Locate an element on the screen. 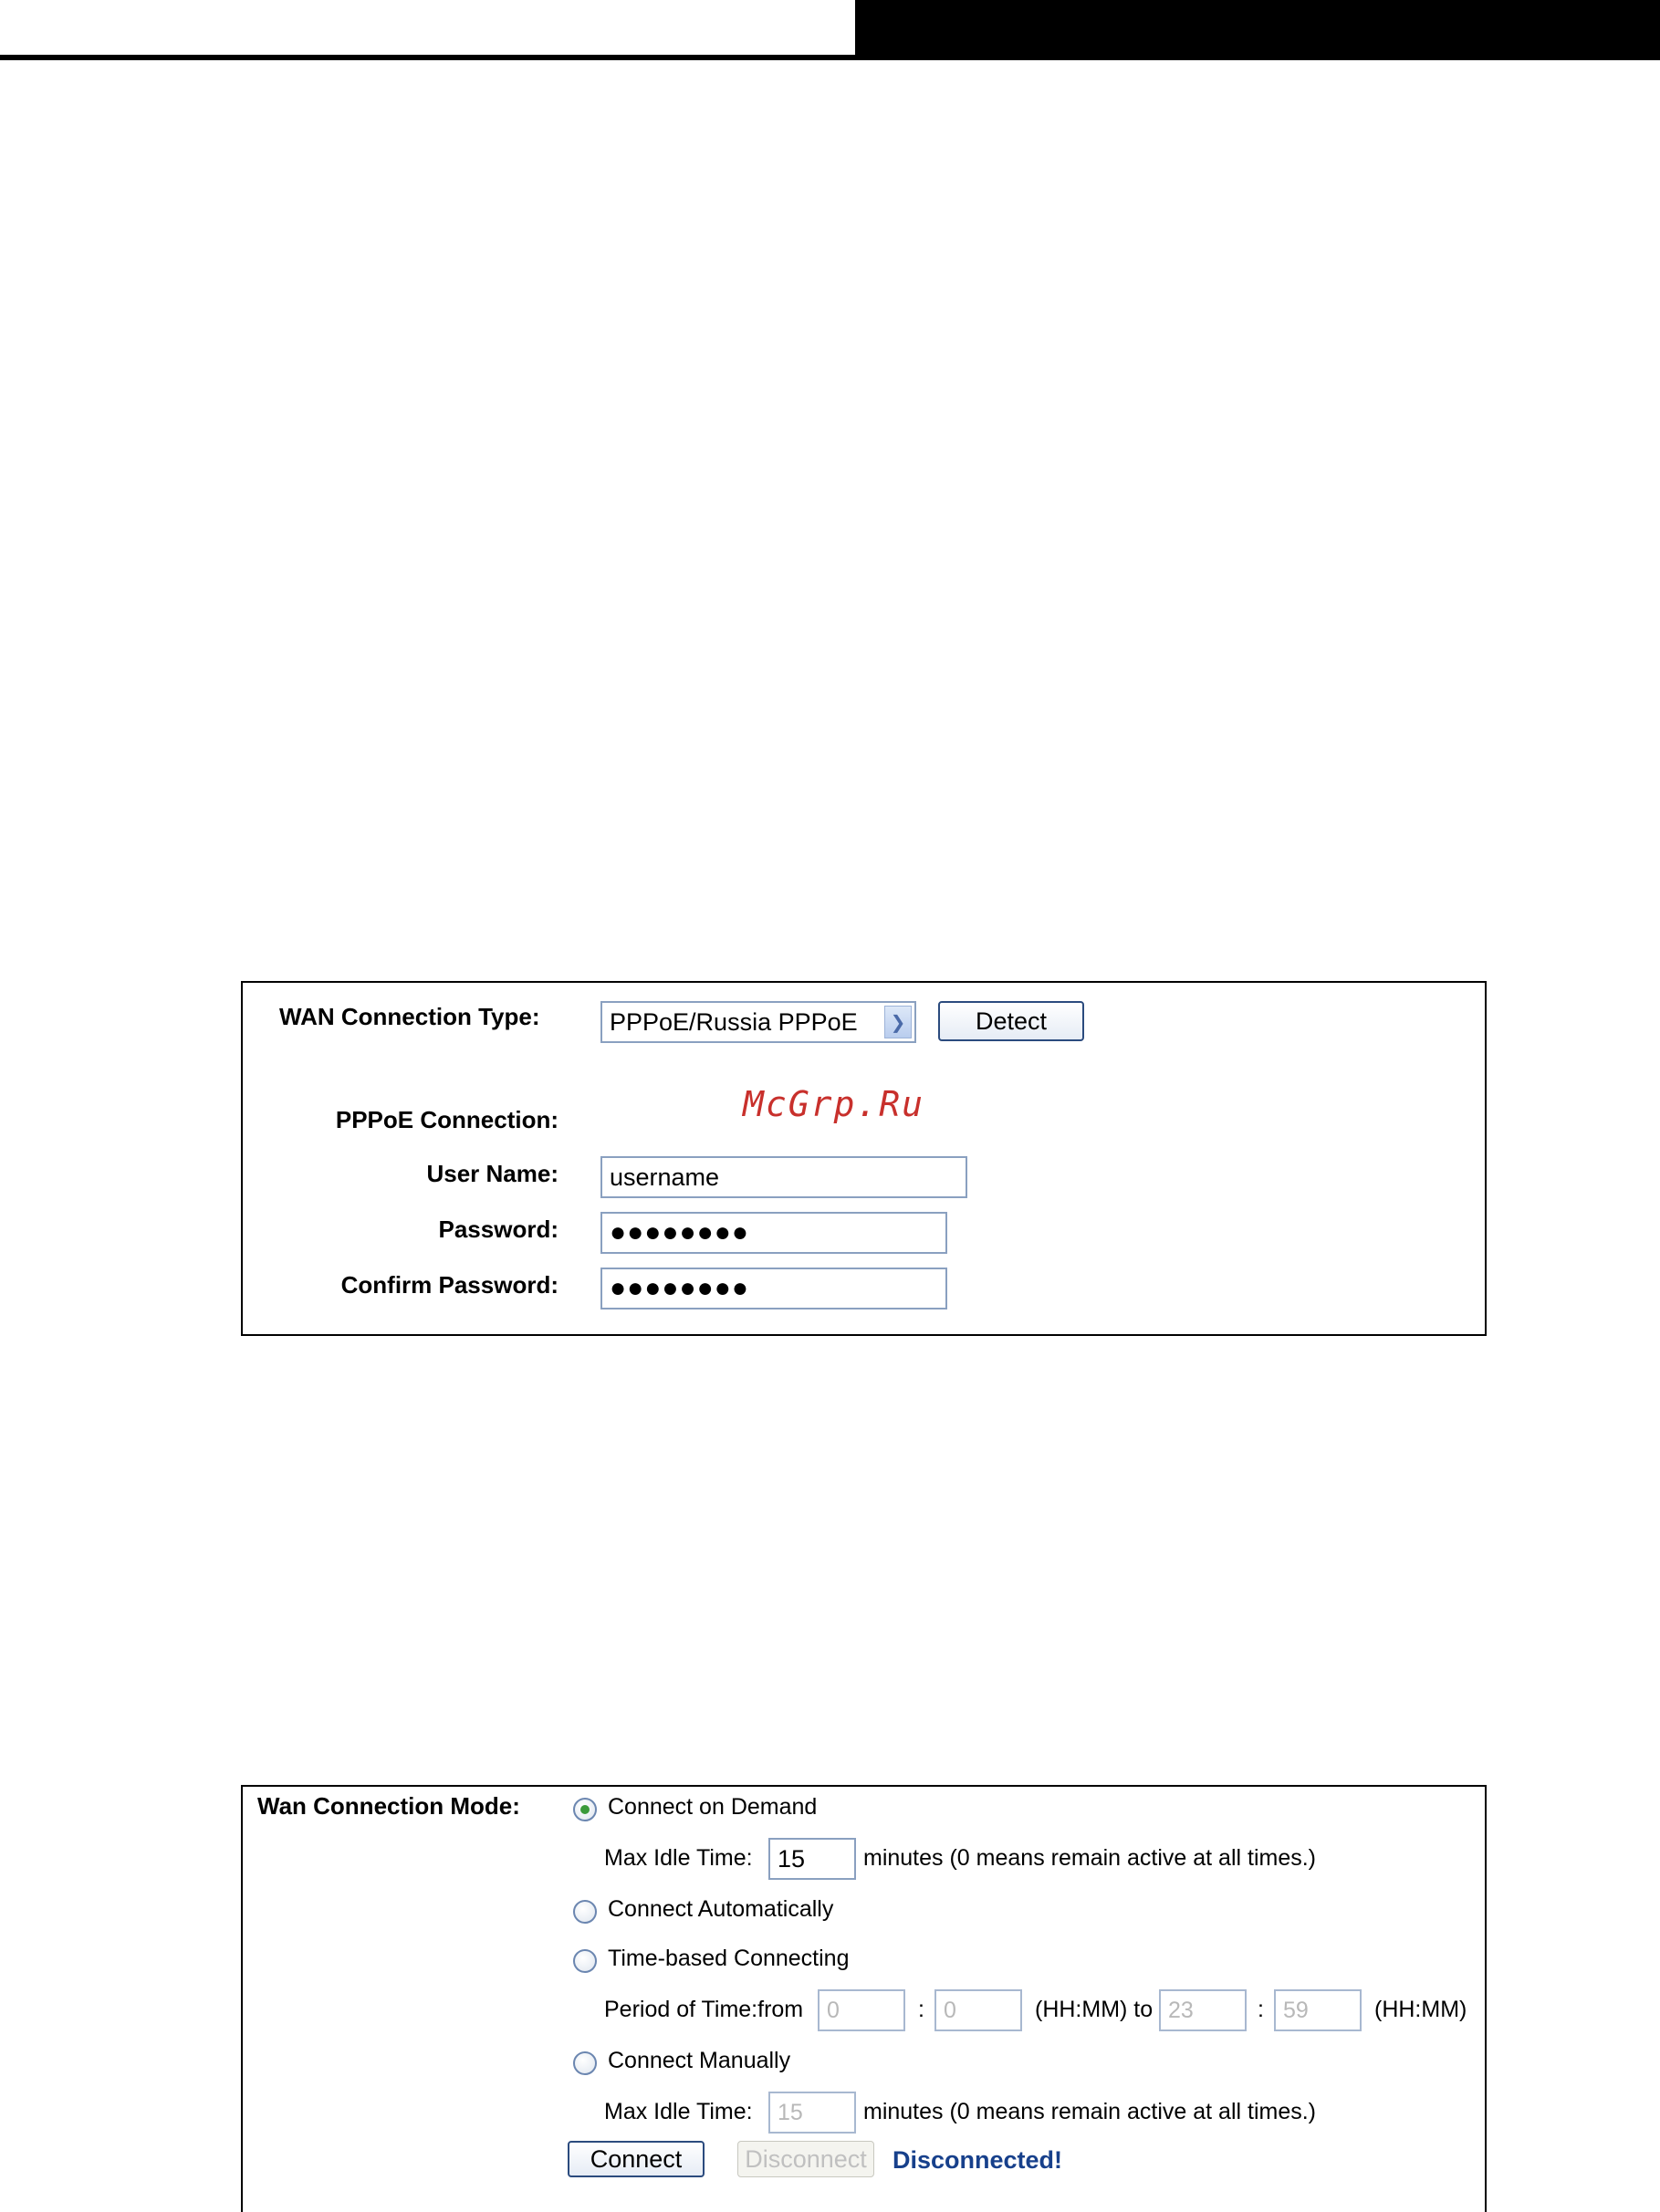  to-hour-input: 23 is located at coordinates (1203, 2010).